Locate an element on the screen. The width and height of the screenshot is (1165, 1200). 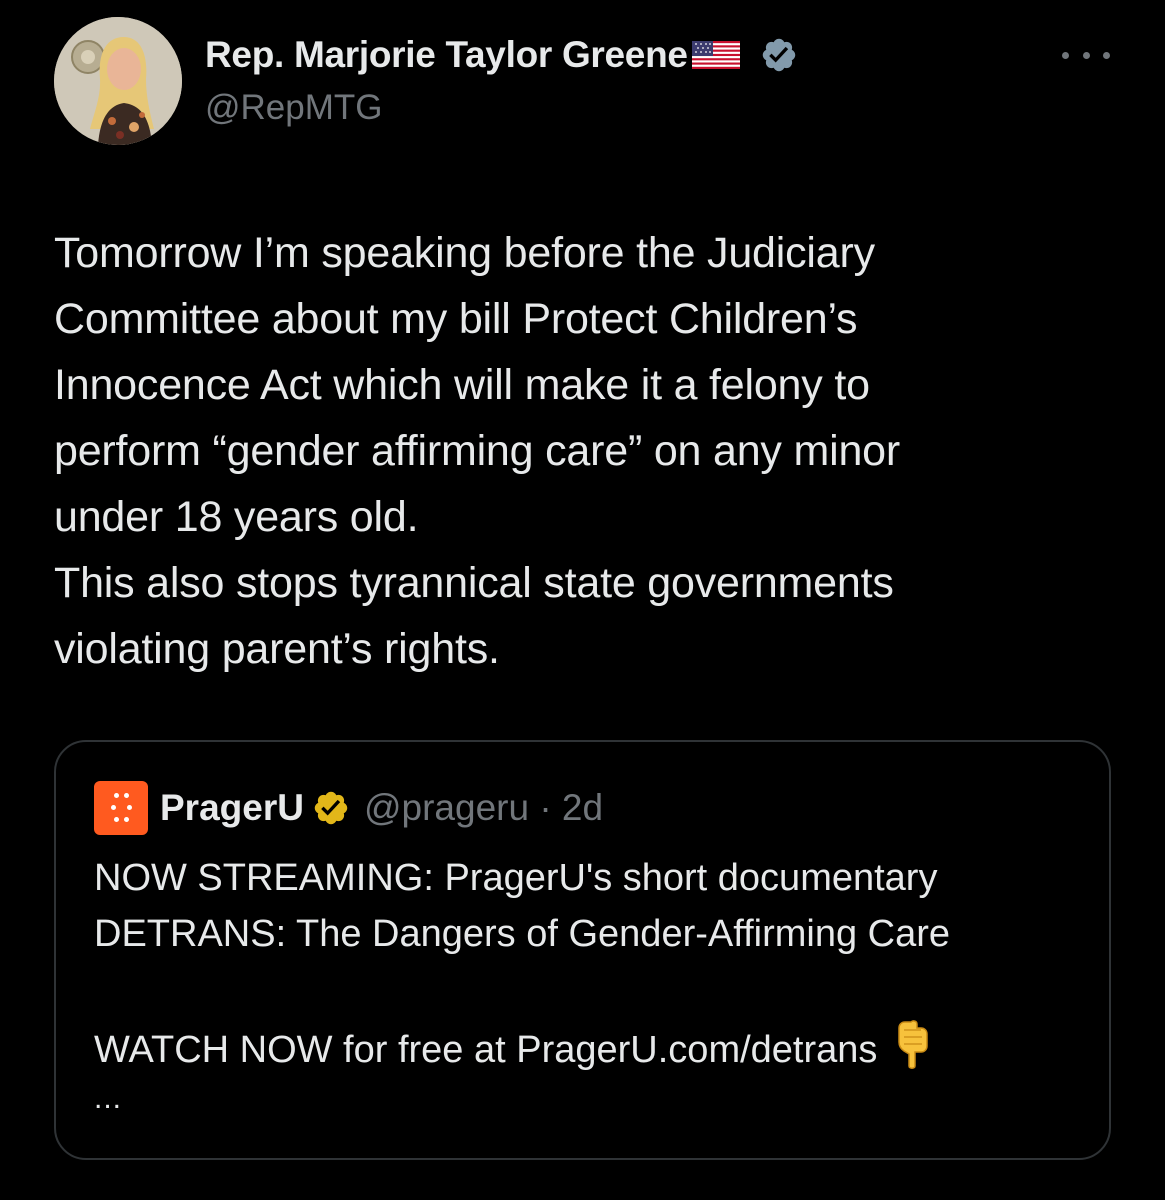
avatar is located at coordinates (118, 81).